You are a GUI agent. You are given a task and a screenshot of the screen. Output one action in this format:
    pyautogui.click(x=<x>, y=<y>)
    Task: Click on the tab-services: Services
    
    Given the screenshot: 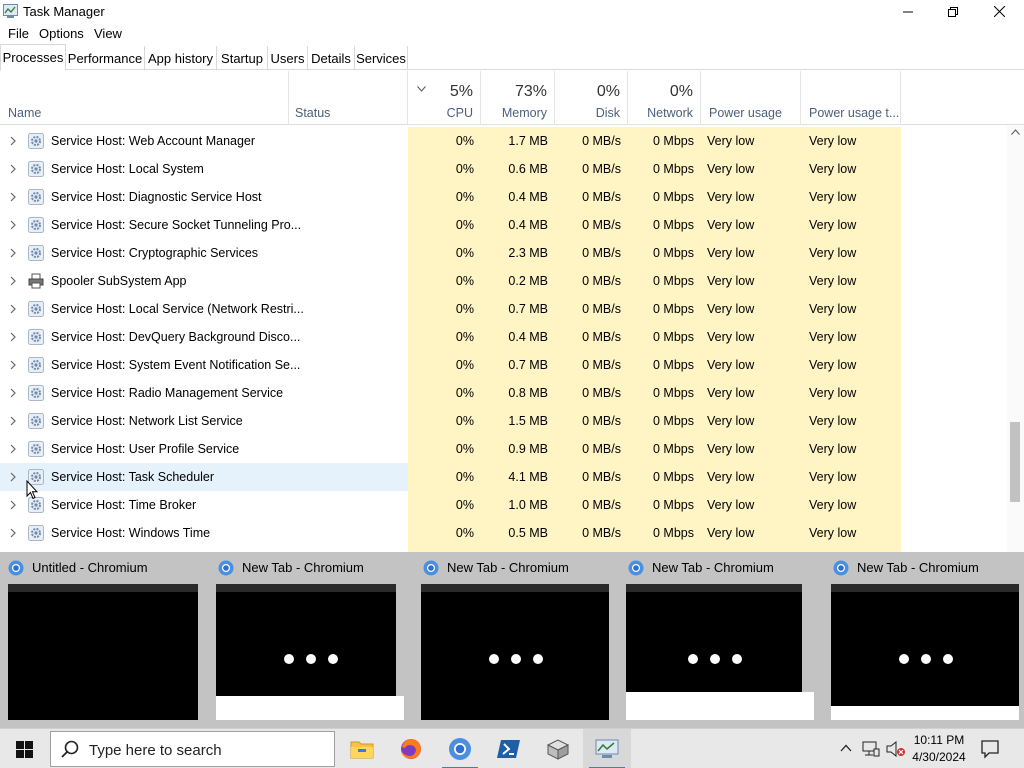 What is the action you would take?
    pyautogui.click(x=381, y=58)
    